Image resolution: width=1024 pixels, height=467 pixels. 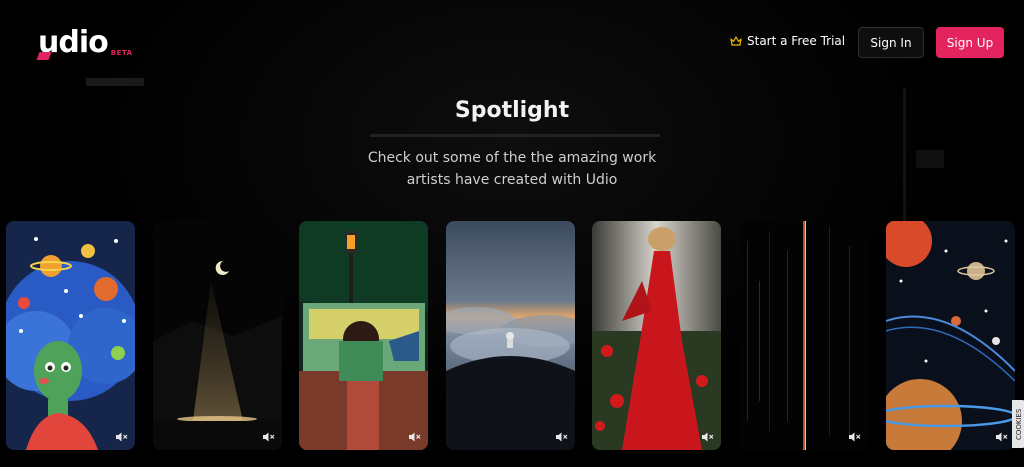 I want to click on card-astronaut-clouds, so click(x=510, y=335).